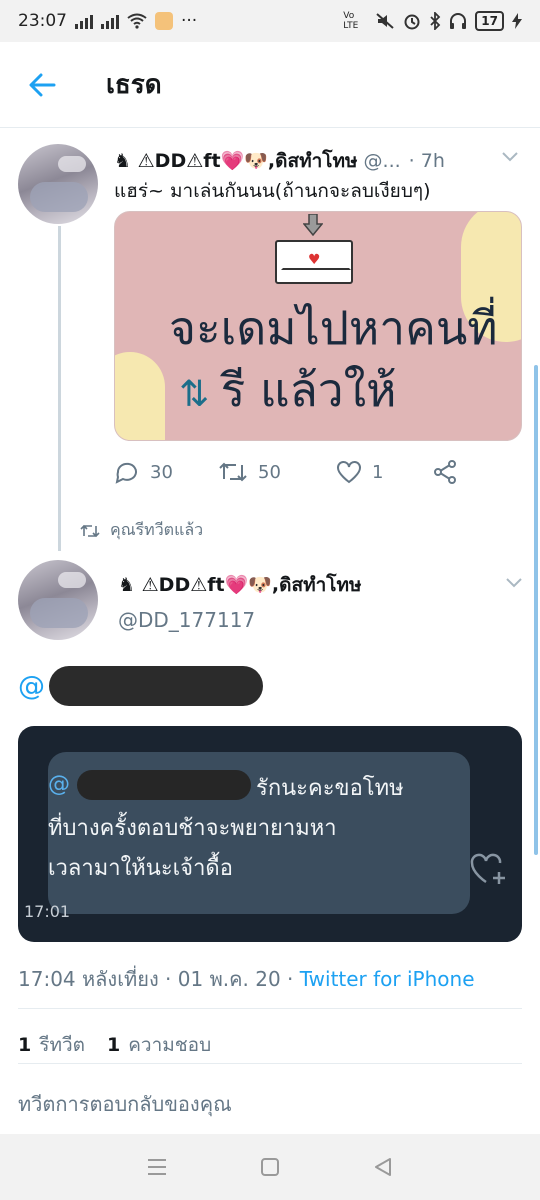 The image size is (540, 1200). I want to click on heart-icon, so click(349, 472).